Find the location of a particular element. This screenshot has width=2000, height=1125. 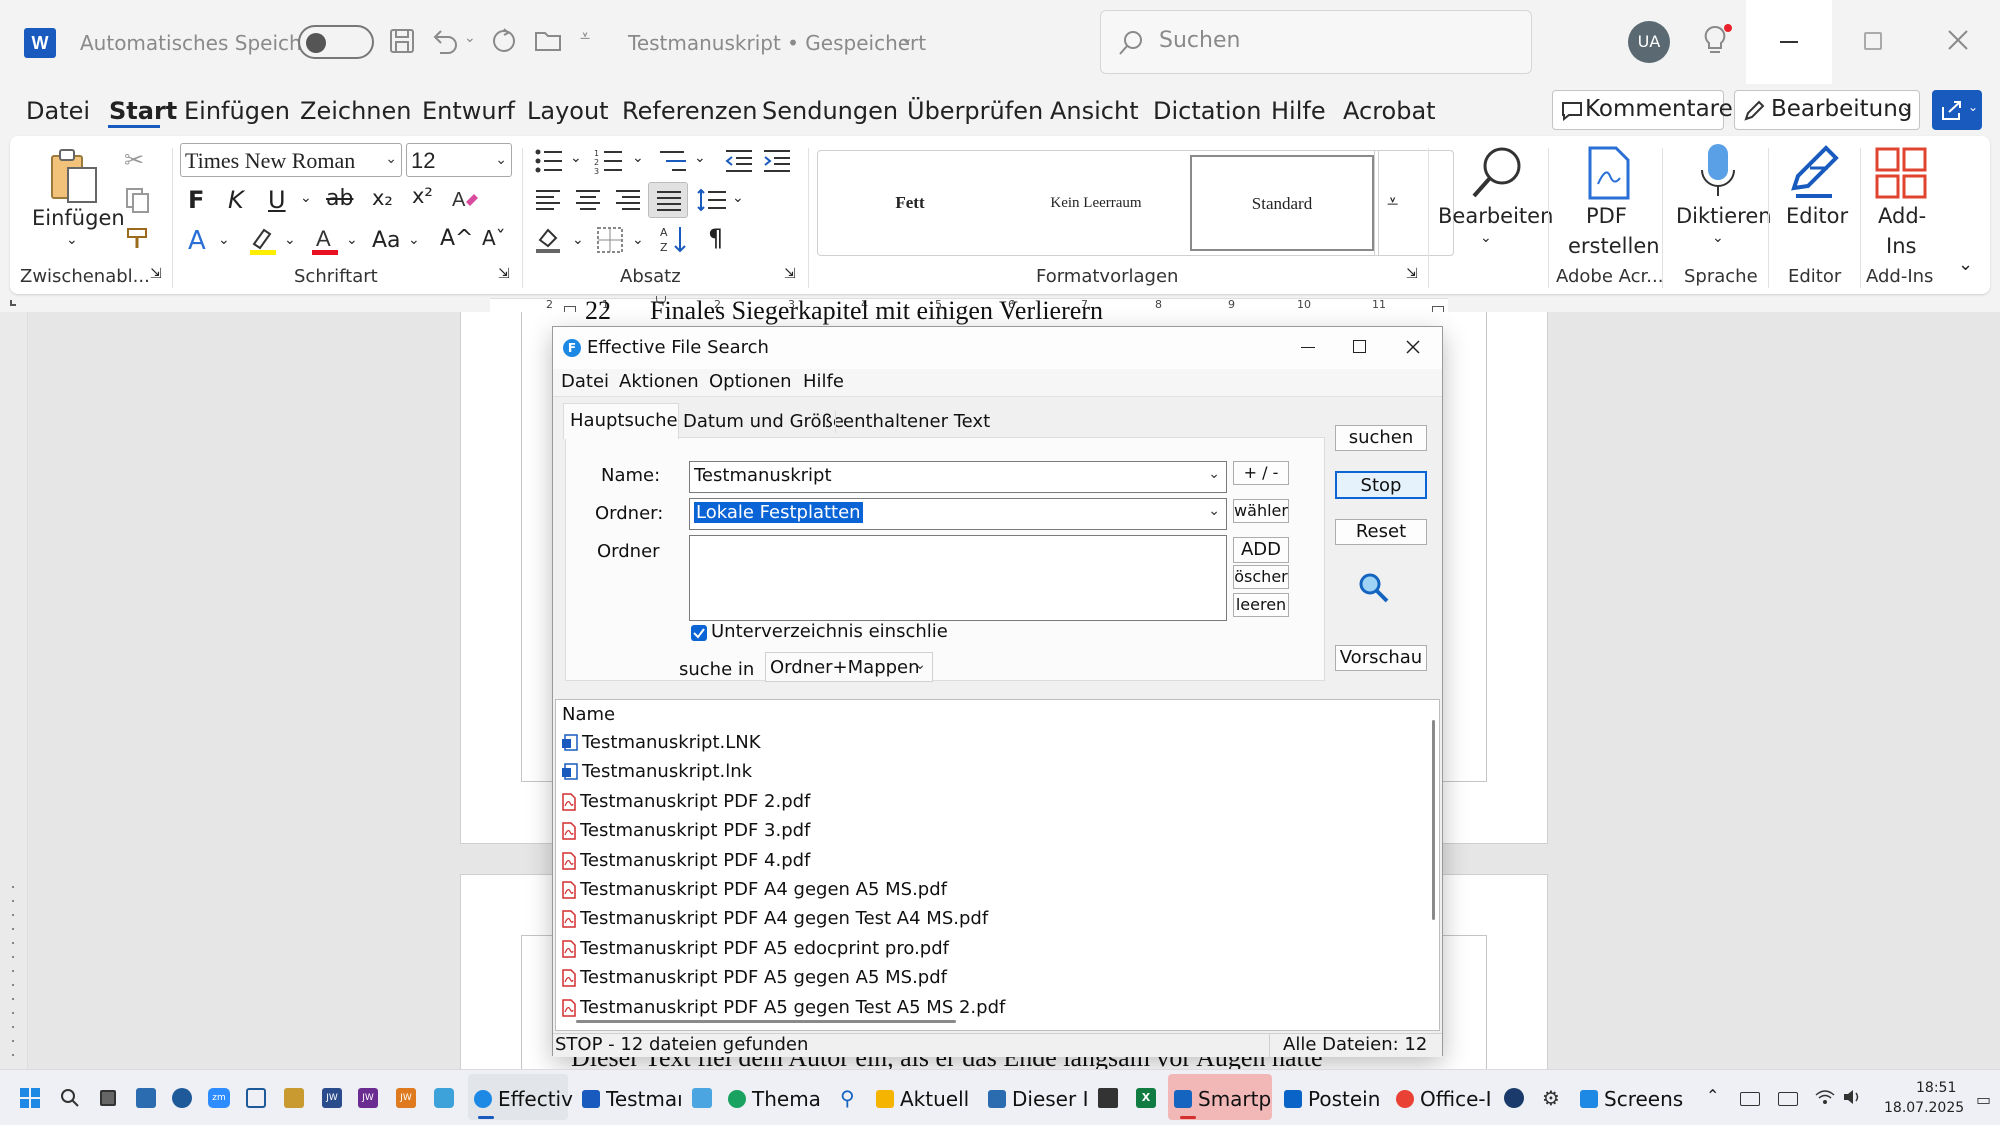

folder-dropdown-icon: ⌄ is located at coordinates (1214, 511).